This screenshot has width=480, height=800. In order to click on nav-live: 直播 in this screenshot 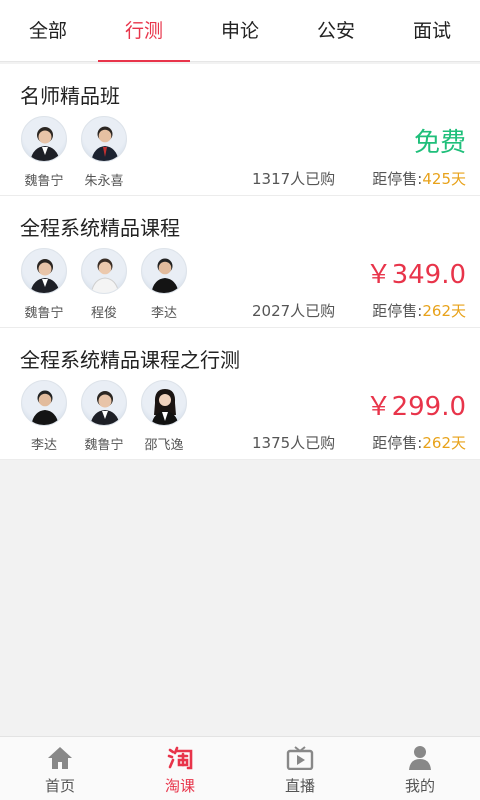, I will do `click(300, 768)`.